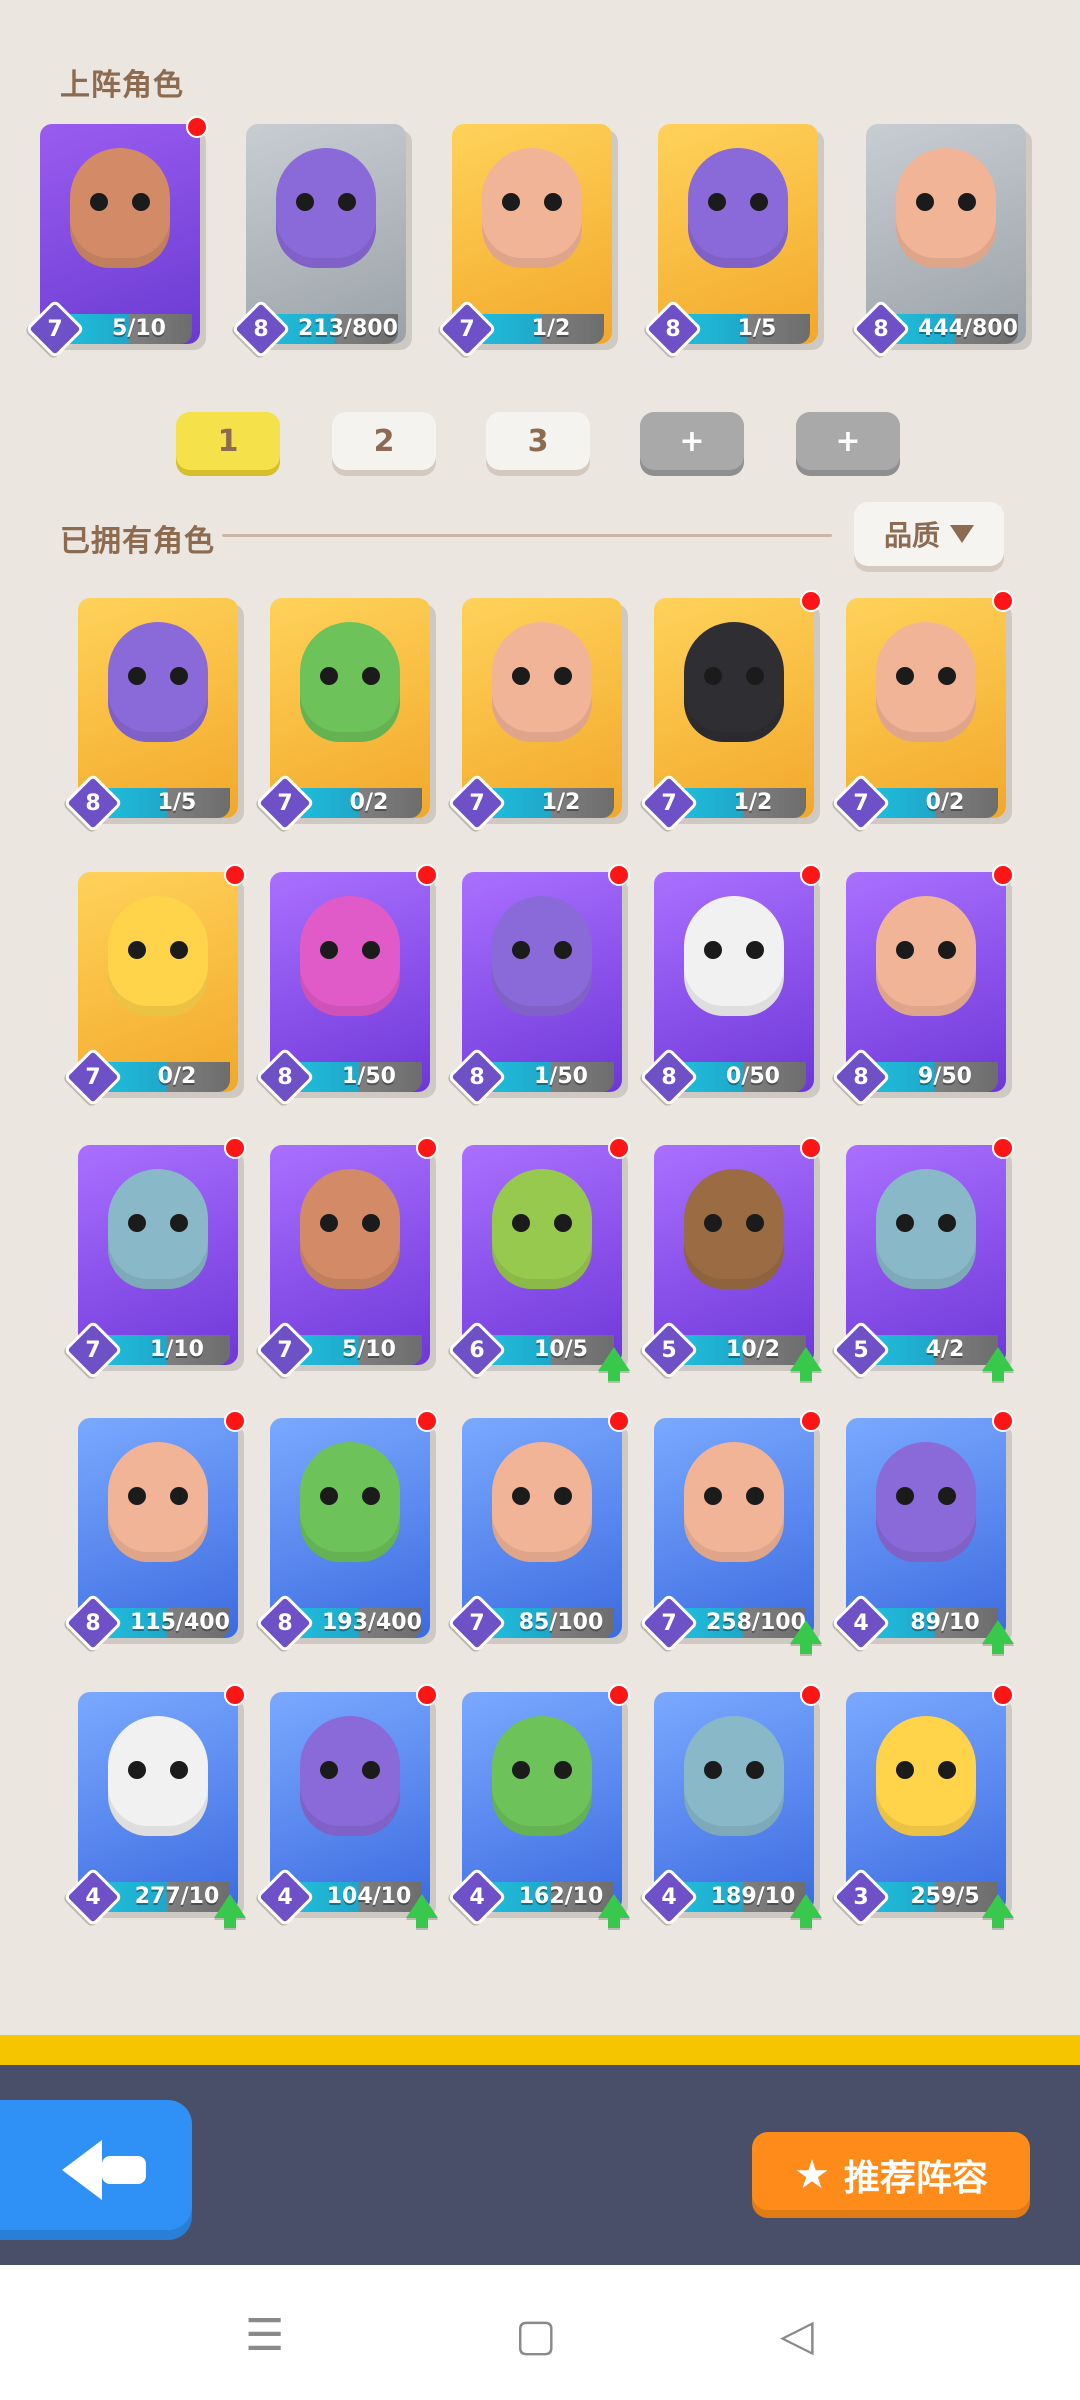  Describe the element at coordinates (730, 1532) in the screenshot. I see `owned-character-card: 258/100 7` at that location.